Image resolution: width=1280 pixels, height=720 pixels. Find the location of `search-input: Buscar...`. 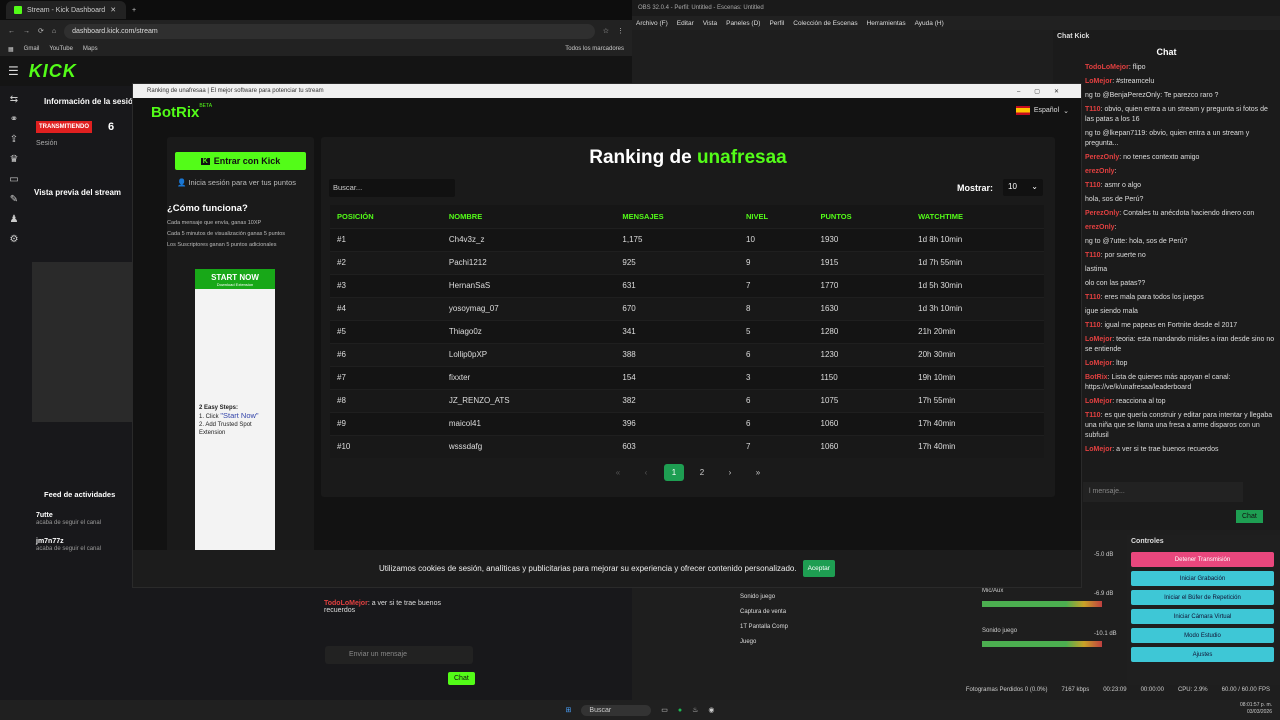

search-input: Buscar... is located at coordinates (392, 188).